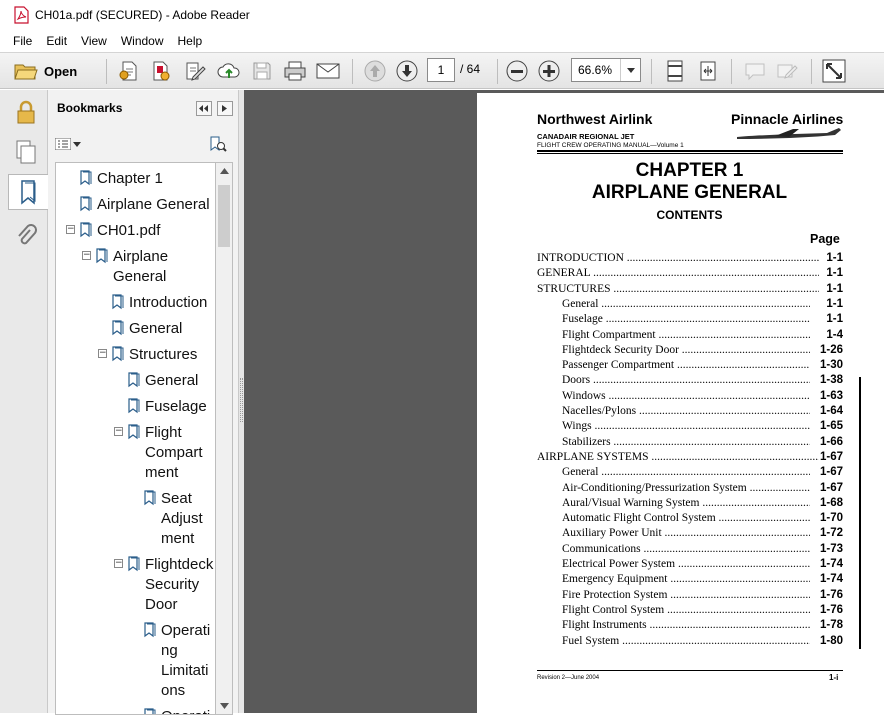 The width and height of the screenshot is (884, 715). I want to click on upload-button, so click(229, 71).